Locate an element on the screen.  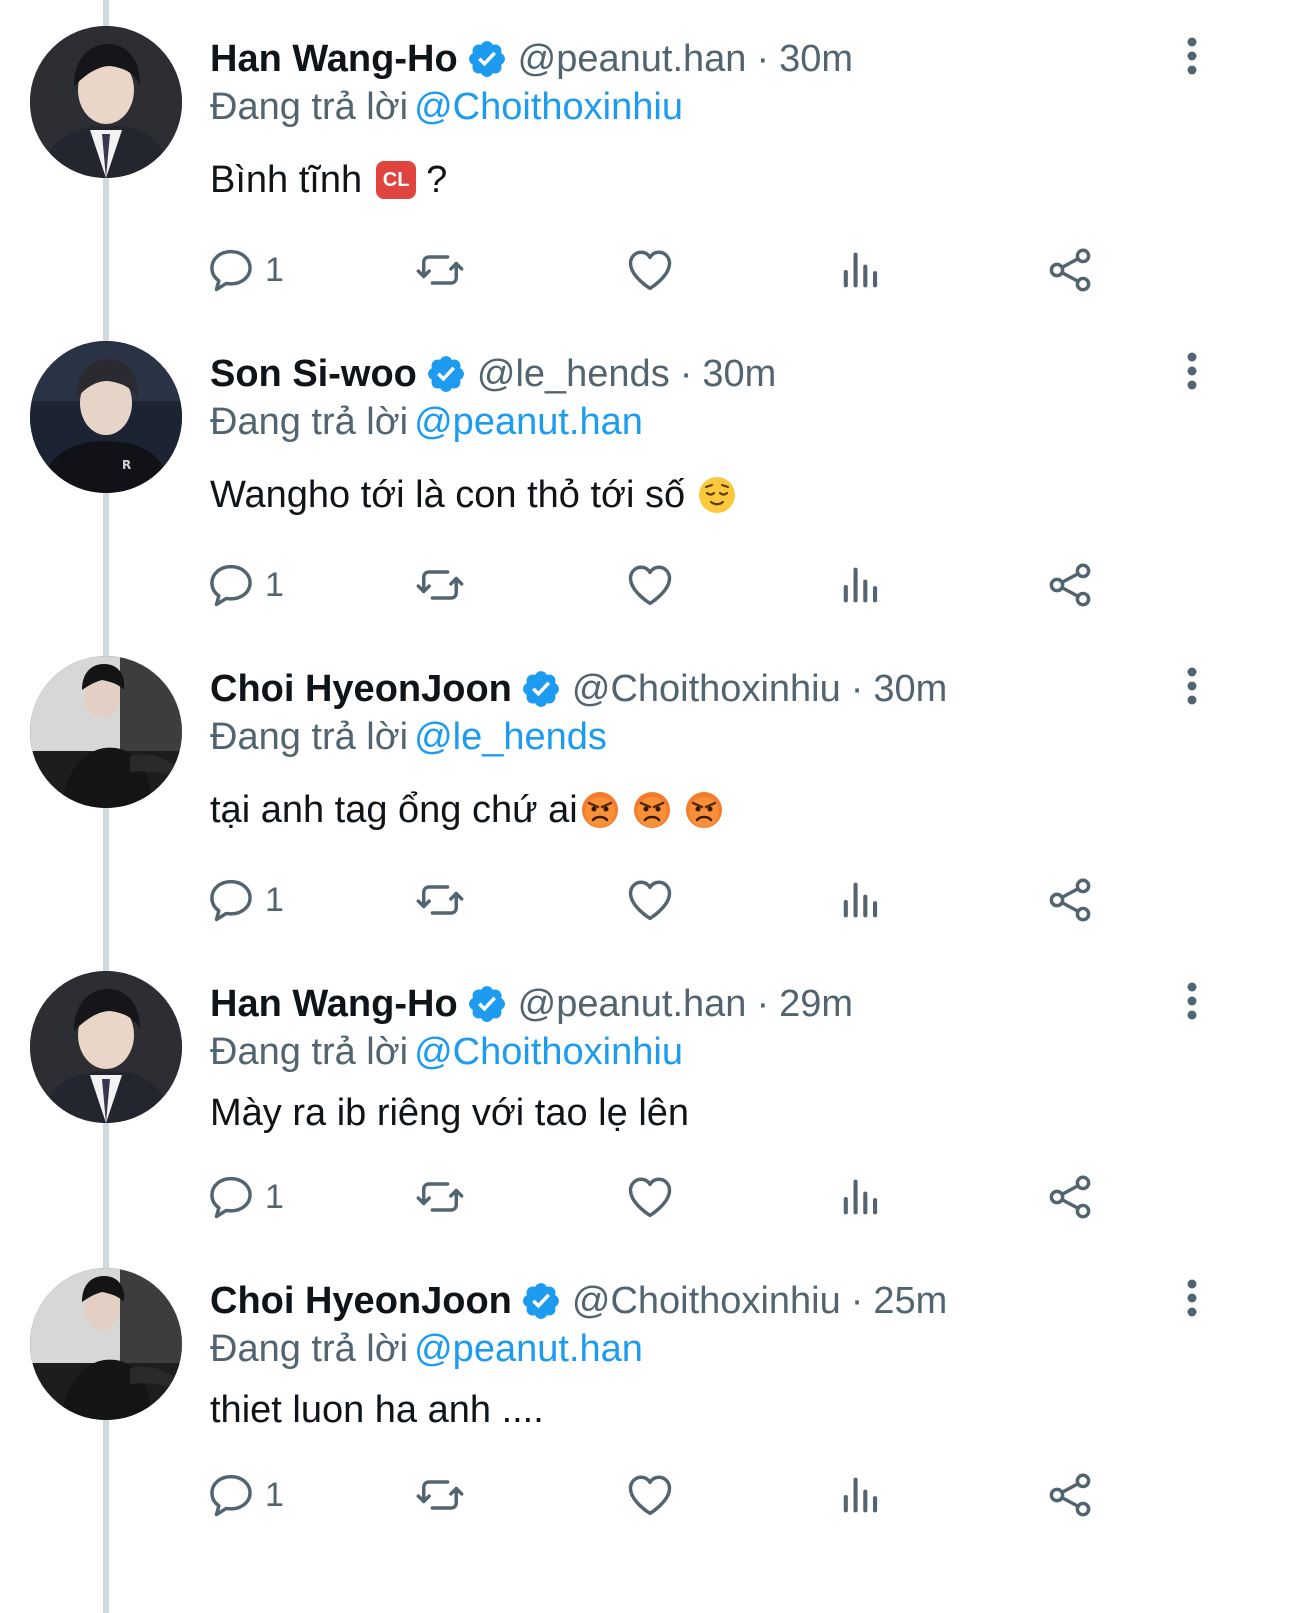
replying-to: Đang trả lời @Choithoxinhiu is located at coordinates (446, 1052).